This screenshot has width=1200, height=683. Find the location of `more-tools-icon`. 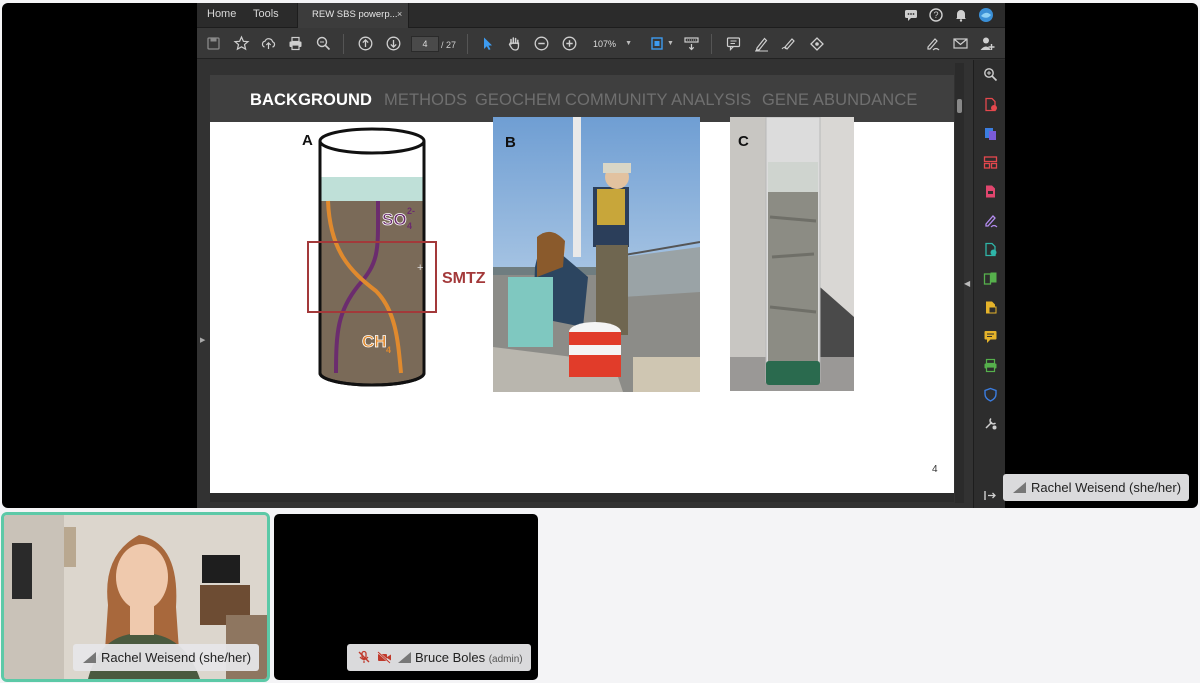

more-tools-icon is located at coordinates (990, 423).